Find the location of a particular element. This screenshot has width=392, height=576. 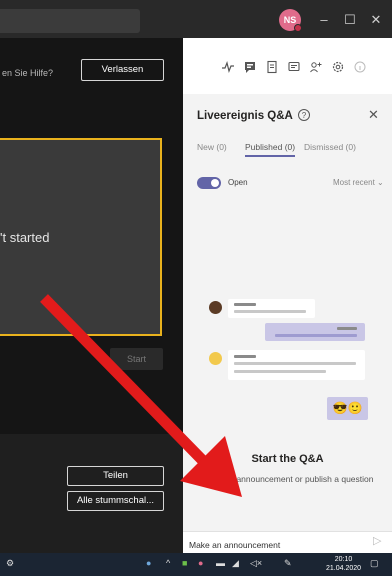

battery-icon: ▬ is located at coordinates (220, 563).